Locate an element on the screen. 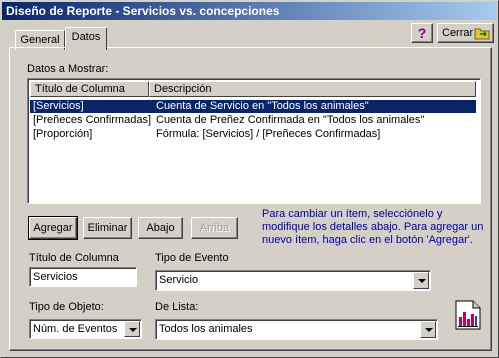  help-text-line: Para cambiar un ítem, selecciónelo y is located at coordinates (352, 214).